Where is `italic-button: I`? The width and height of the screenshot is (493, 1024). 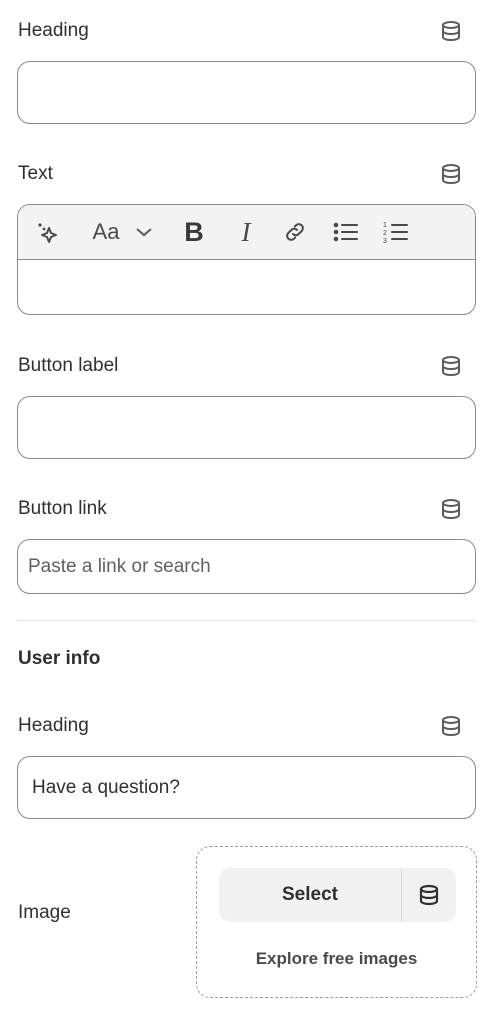
italic-button: I is located at coordinates (246, 232).